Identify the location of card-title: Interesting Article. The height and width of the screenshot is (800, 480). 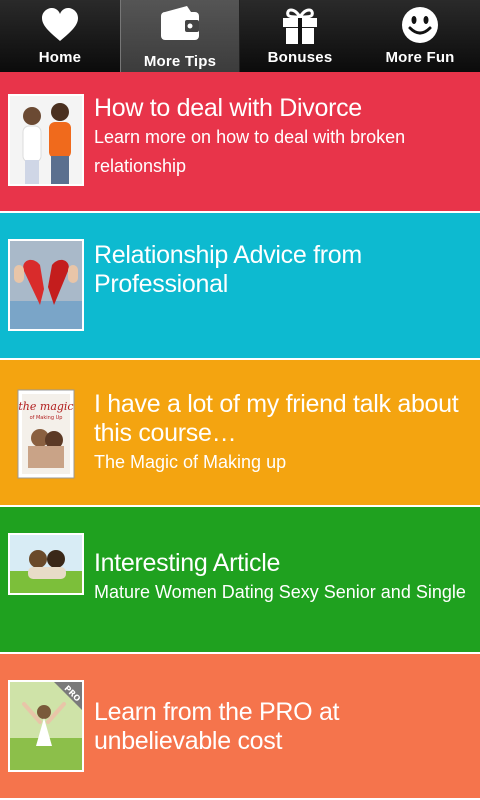
(187, 563).